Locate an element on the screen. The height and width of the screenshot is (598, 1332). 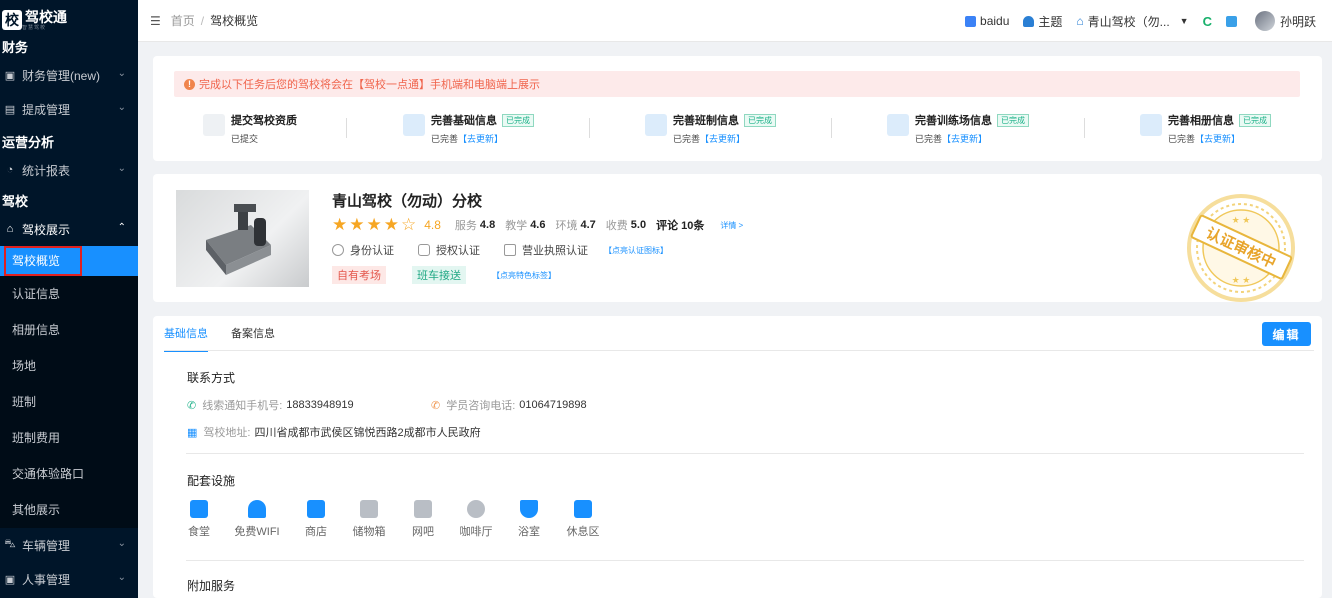
lead-phone-value: 18833948919 is located at coordinates (320, 405).